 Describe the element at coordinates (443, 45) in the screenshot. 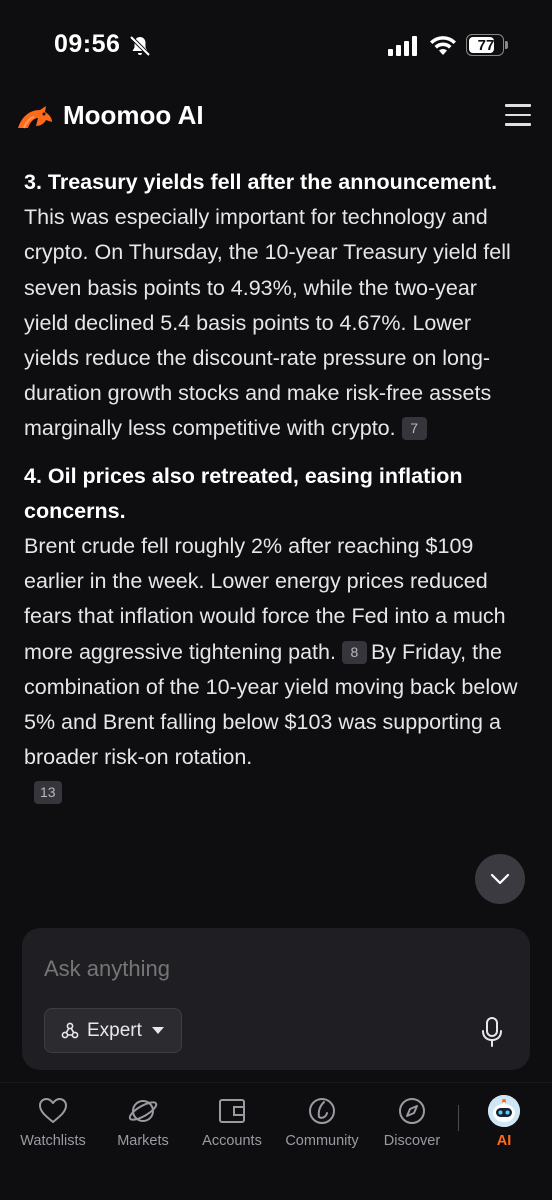

I see `wifi-icon` at that location.